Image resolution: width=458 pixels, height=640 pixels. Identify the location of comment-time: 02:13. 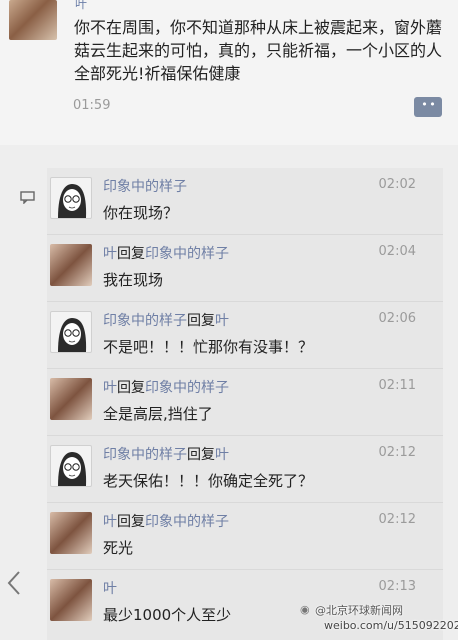
(397, 586).